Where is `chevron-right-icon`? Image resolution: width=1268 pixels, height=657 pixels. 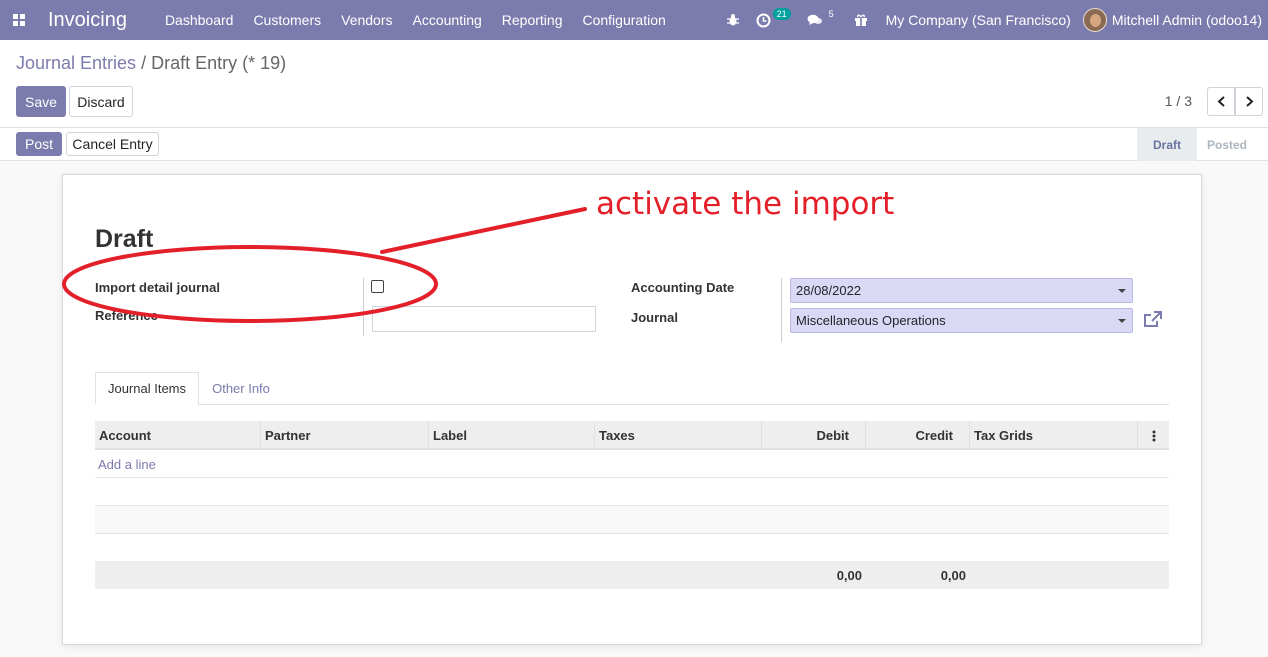
chevron-right-icon is located at coordinates (1249, 101).